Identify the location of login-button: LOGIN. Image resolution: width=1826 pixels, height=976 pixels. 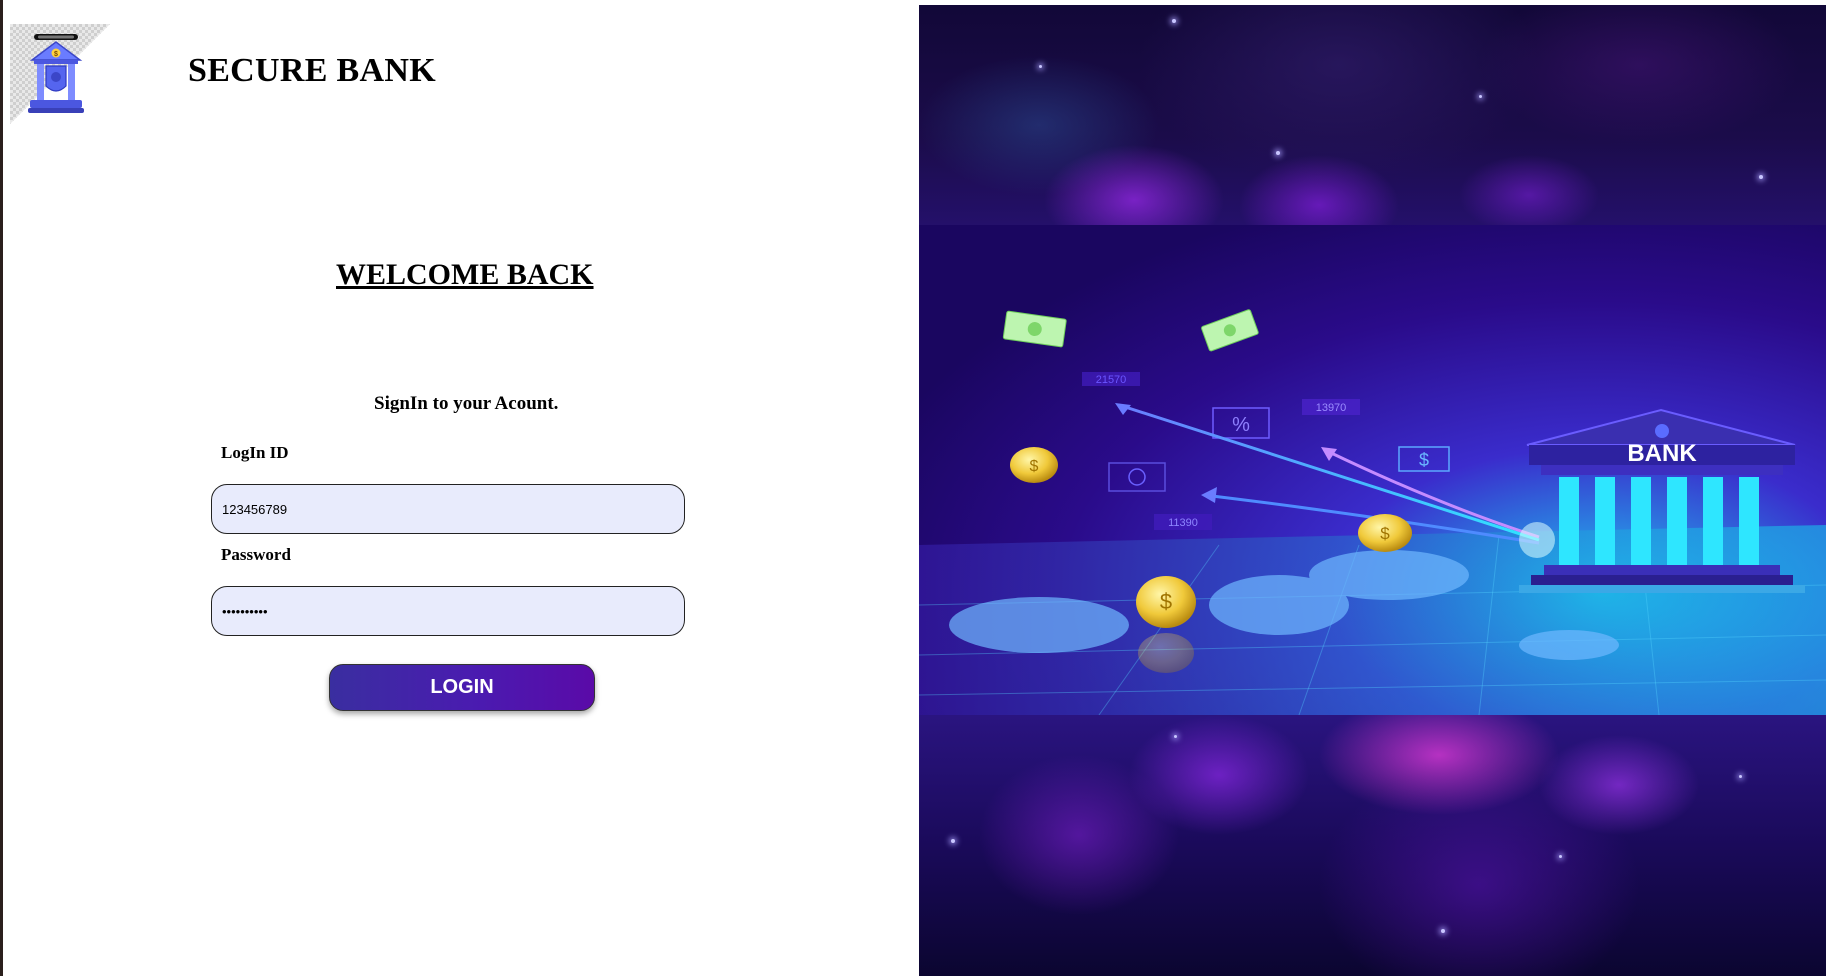
(462, 687).